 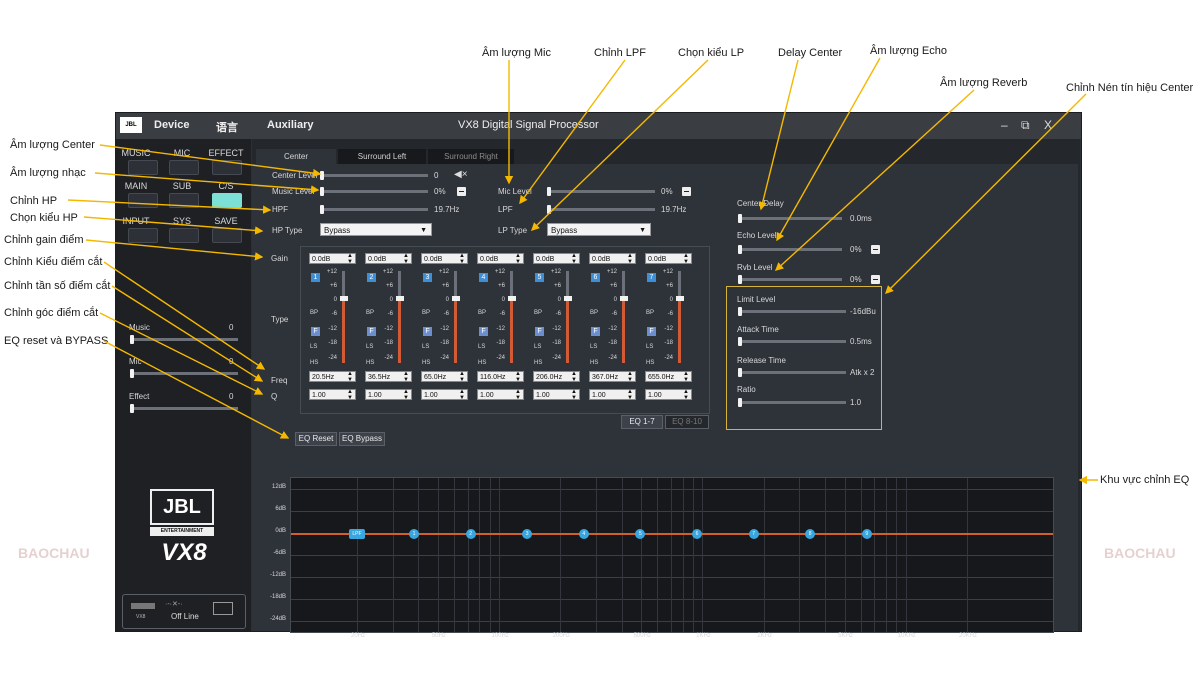 What do you see at coordinates (313, 347) in the screenshot?
I see `eq-type-ls-1: LS` at bounding box center [313, 347].